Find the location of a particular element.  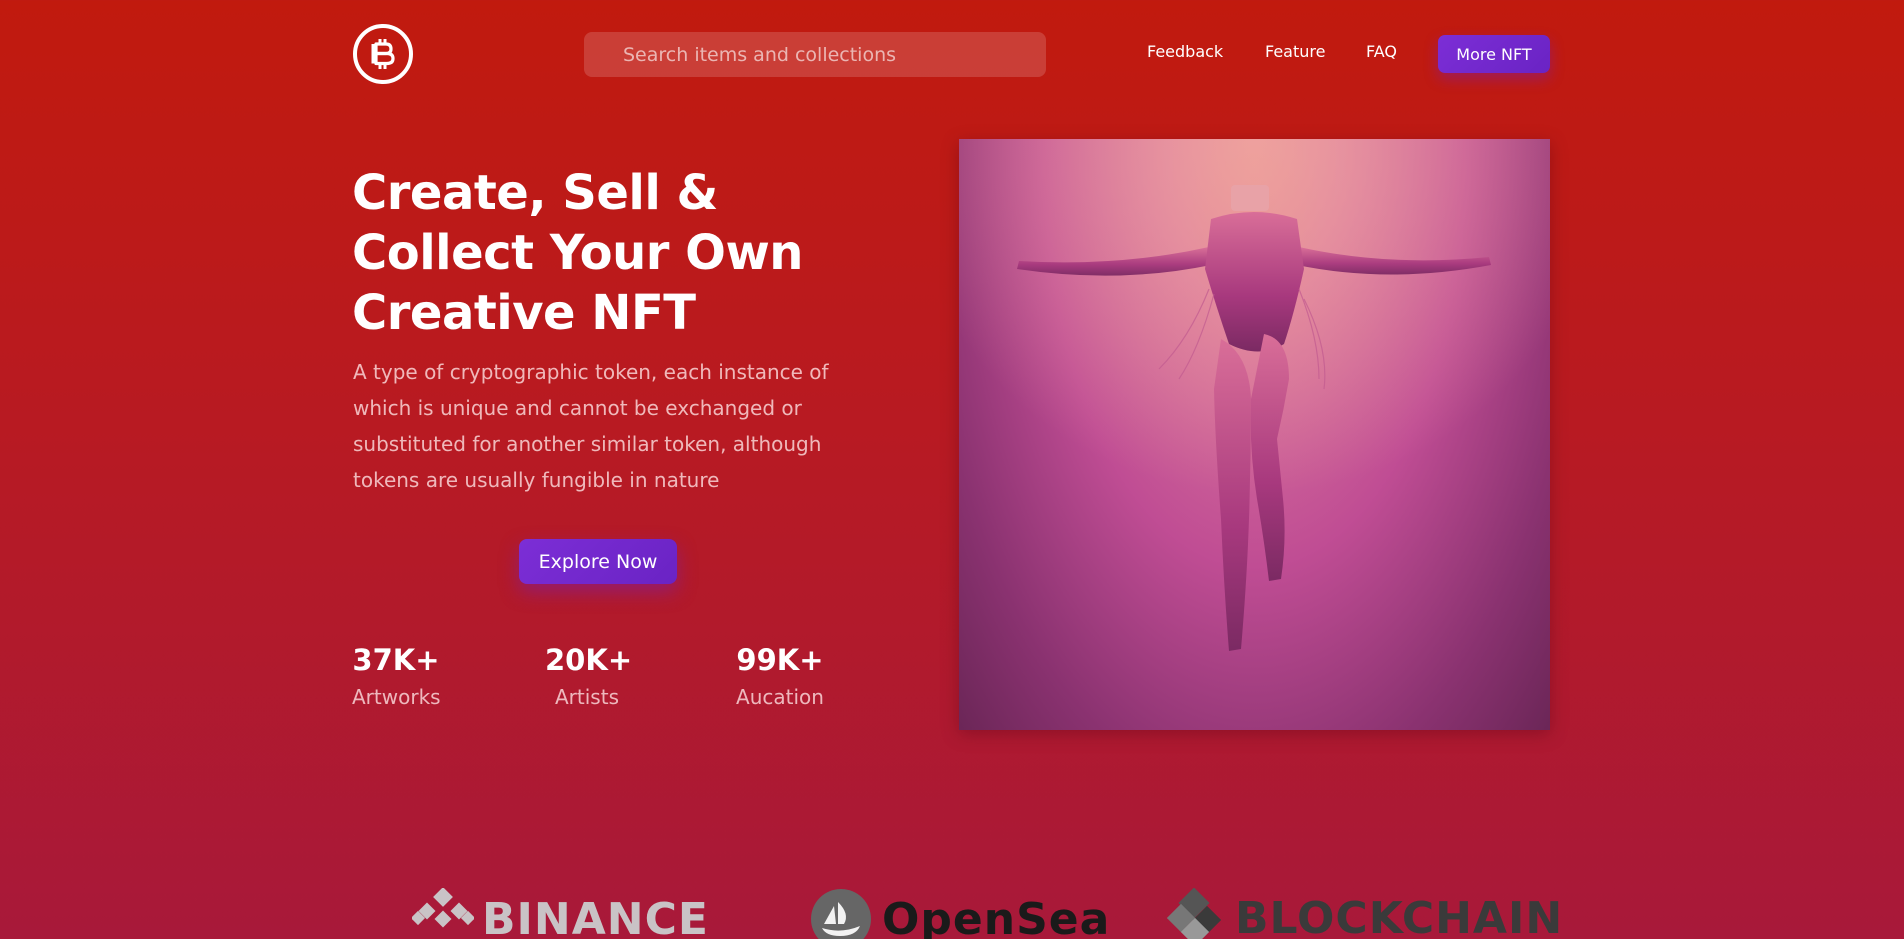

blockchain-icon is located at coordinates (1194, 913).